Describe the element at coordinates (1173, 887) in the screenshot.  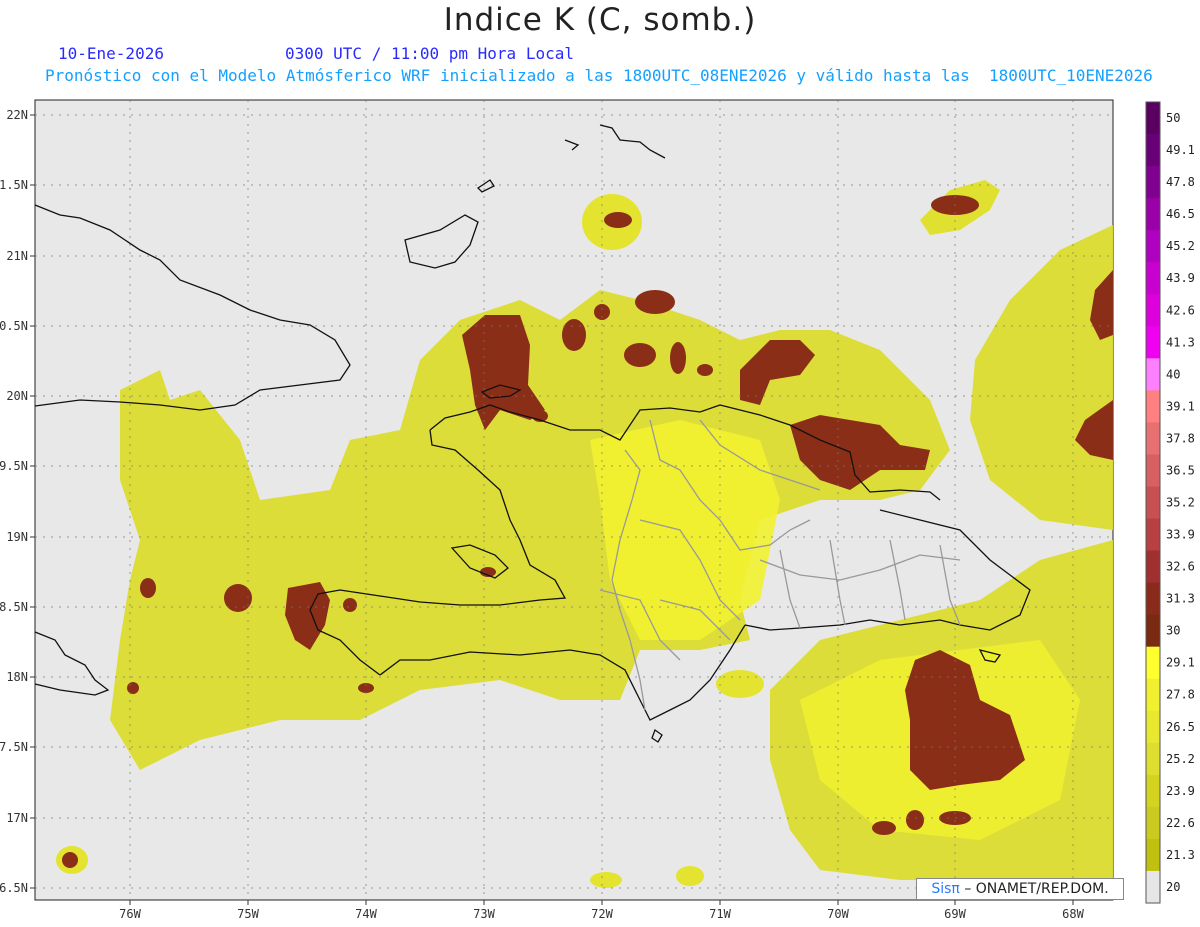
I see `colorbar-label: 20` at that location.